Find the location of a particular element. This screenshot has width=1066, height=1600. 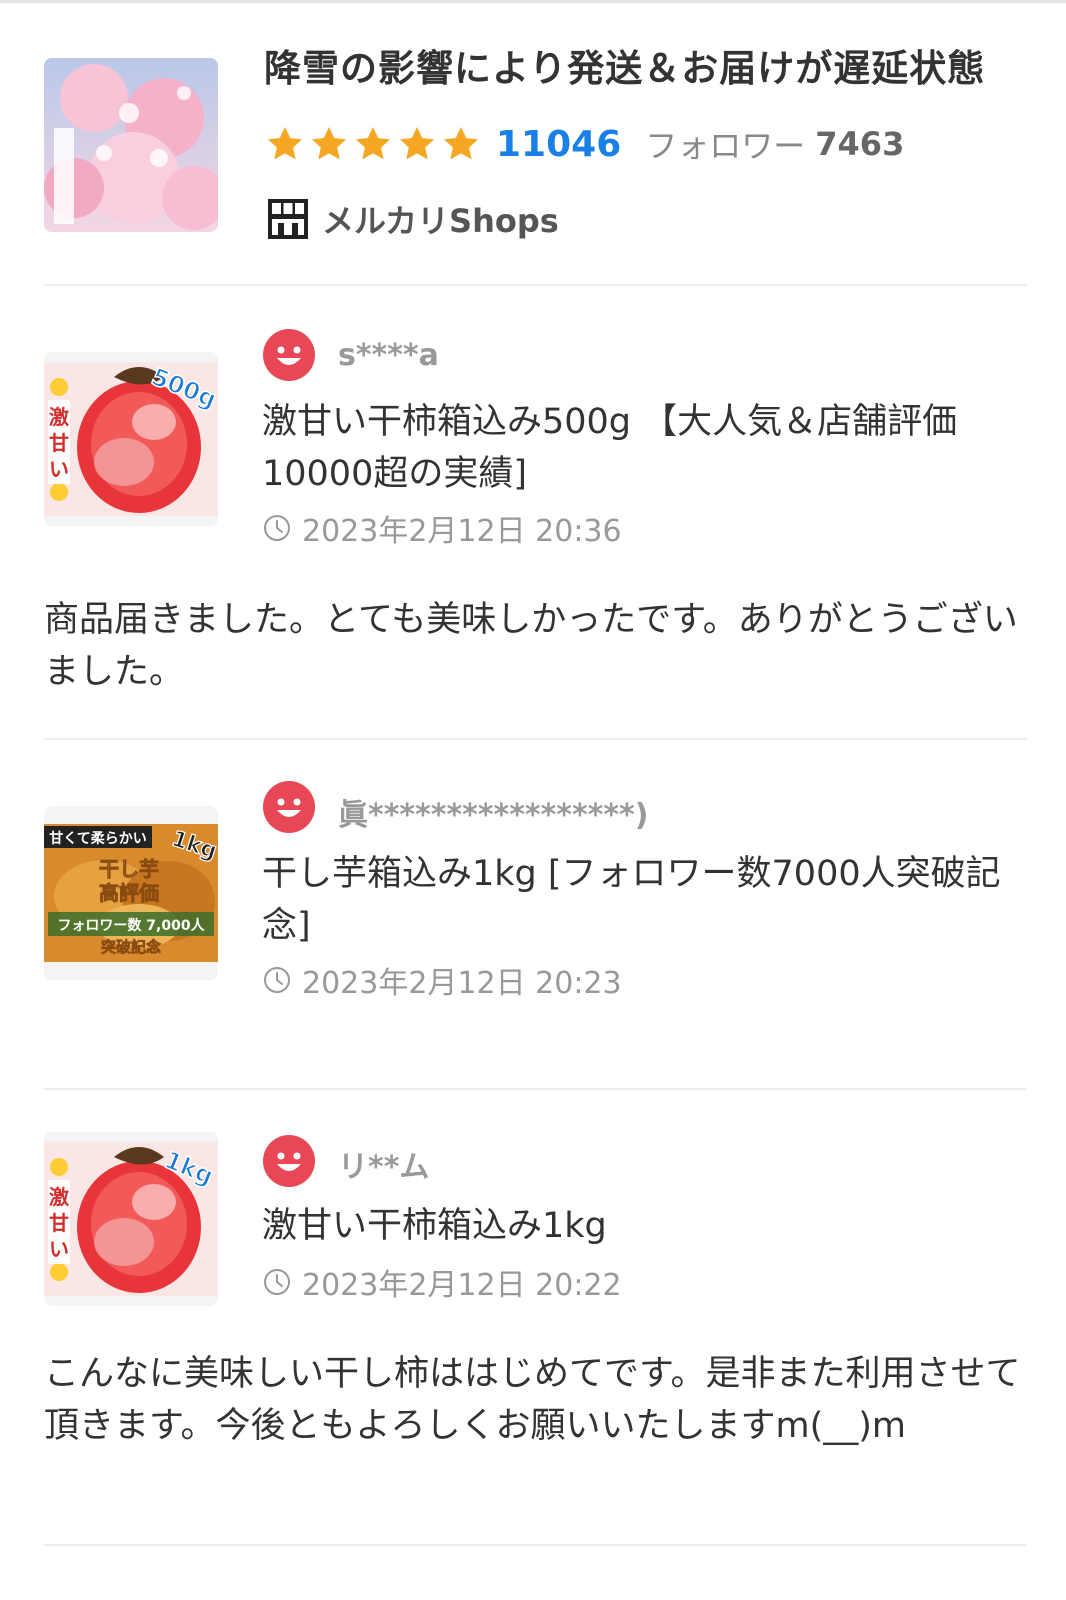

review-item-title: 激甘い干柿箱込み500g 【大人気＆店舗評価10000超の実績] is located at coordinates (642, 448).